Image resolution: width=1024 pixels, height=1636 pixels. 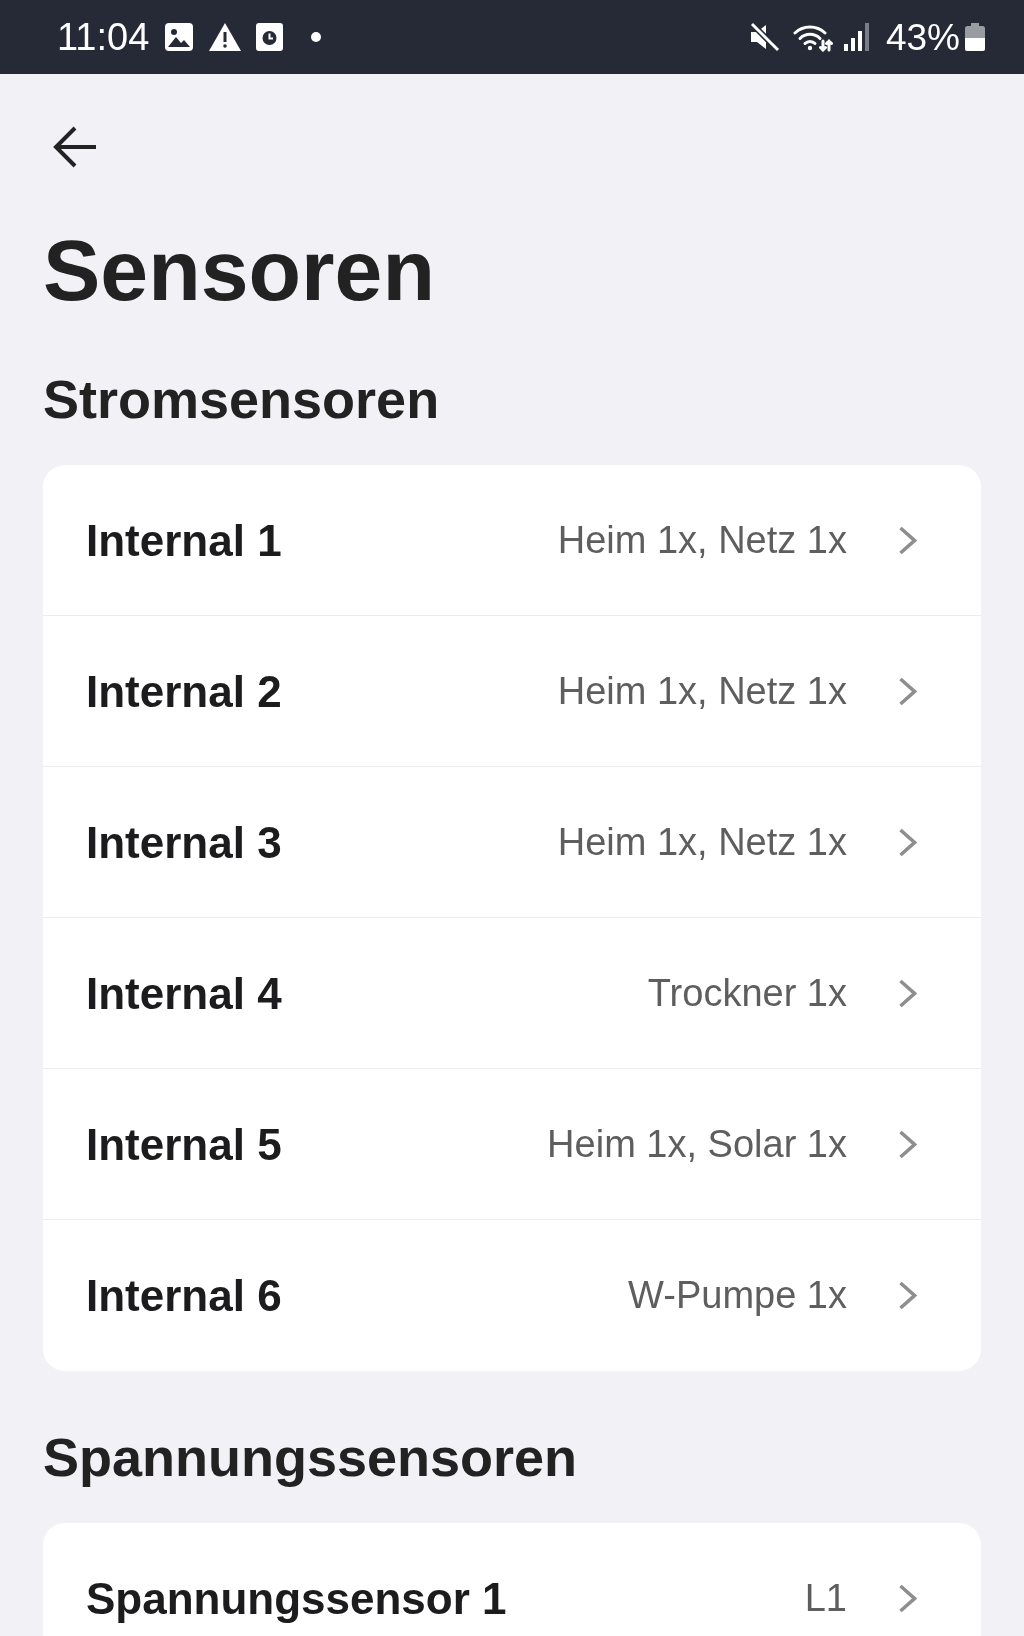 I want to click on sensor-list-item: Internal 5 Heim 1x, Solar 1x, so click(x=512, y=1144).